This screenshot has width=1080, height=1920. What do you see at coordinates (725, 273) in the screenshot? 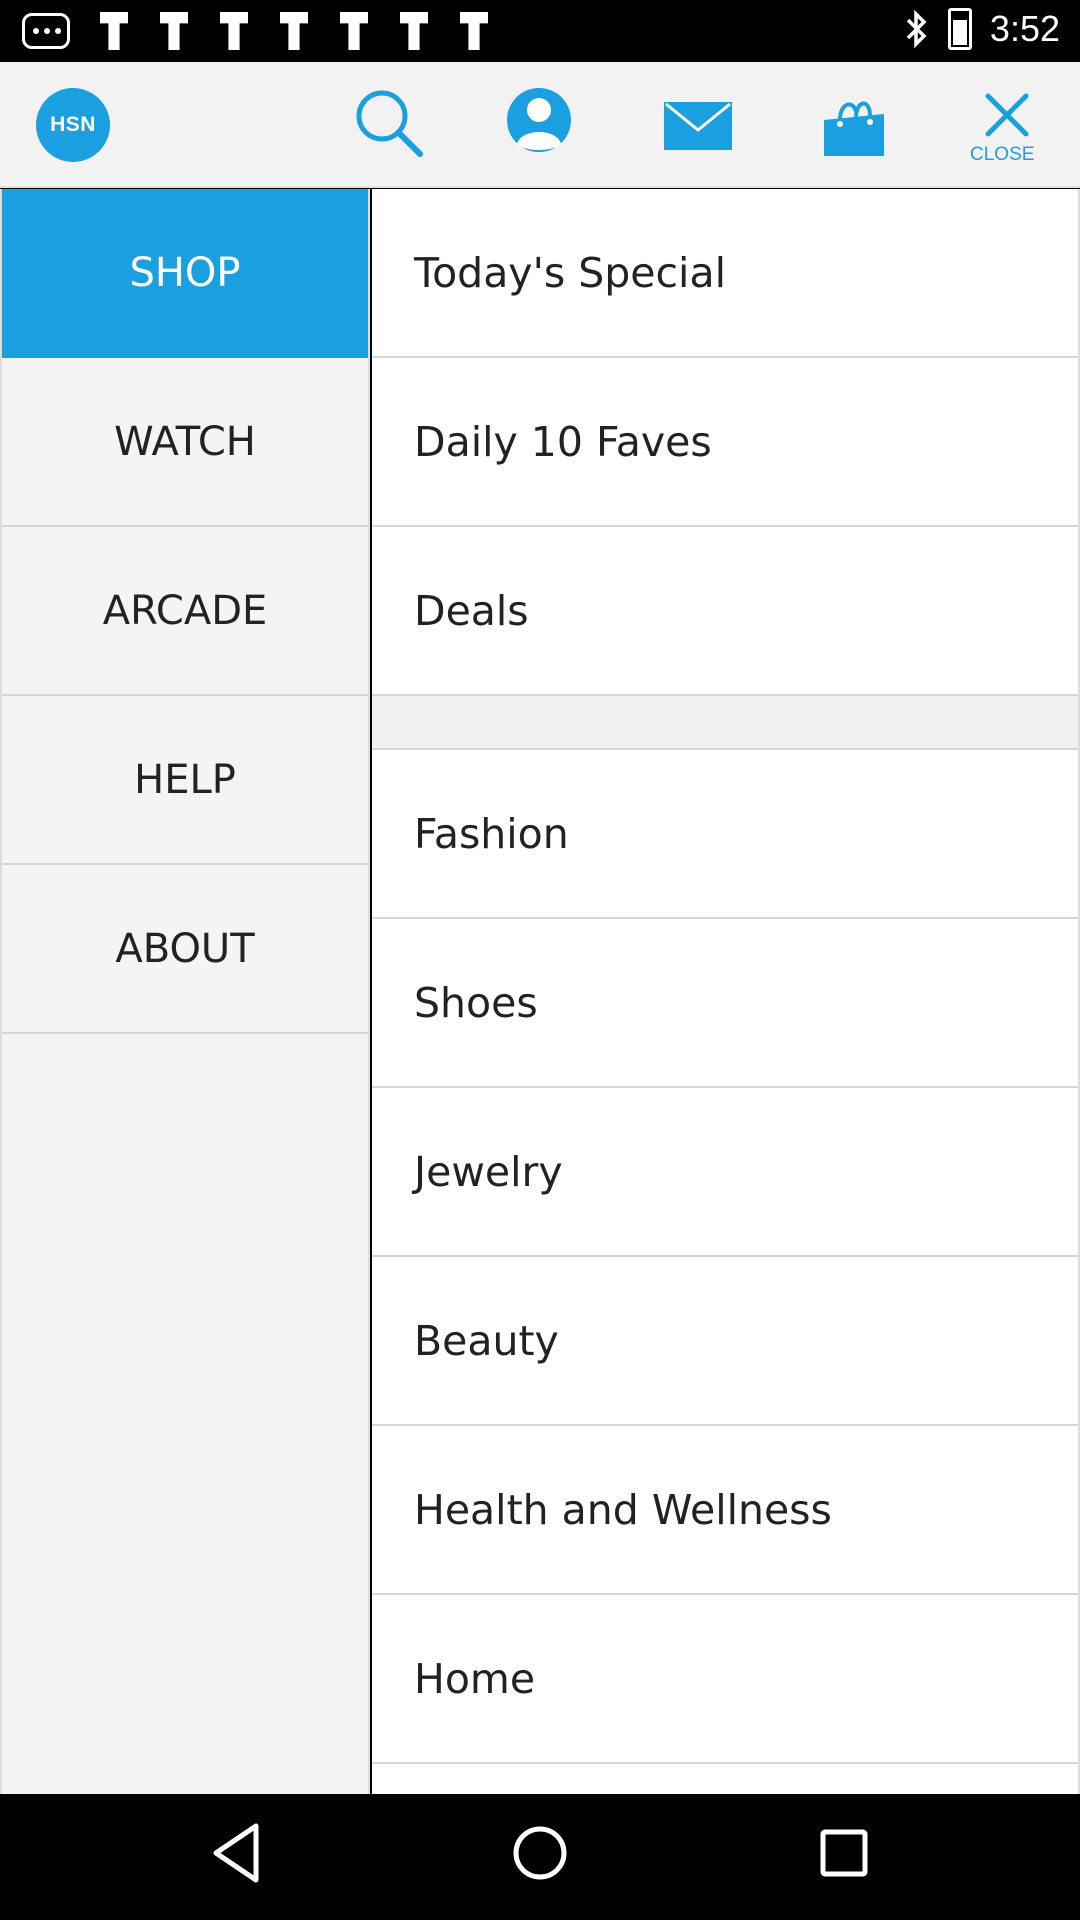
I see `submenu-item-todays-special: Today's Special` at bounding box center [725, 273].